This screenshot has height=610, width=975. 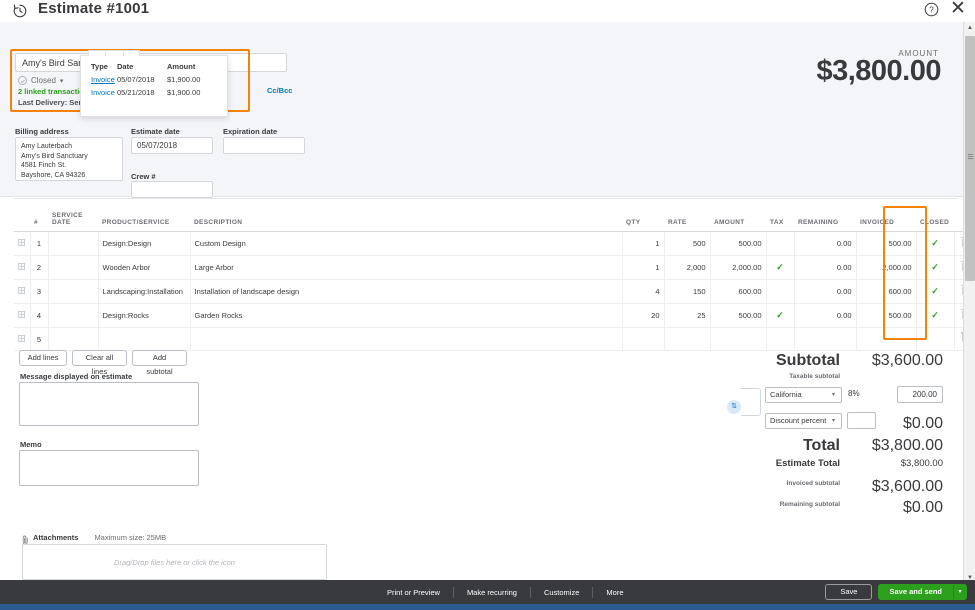 I want to click on col-amount: AMOUNT, so click(x=738, y=220).